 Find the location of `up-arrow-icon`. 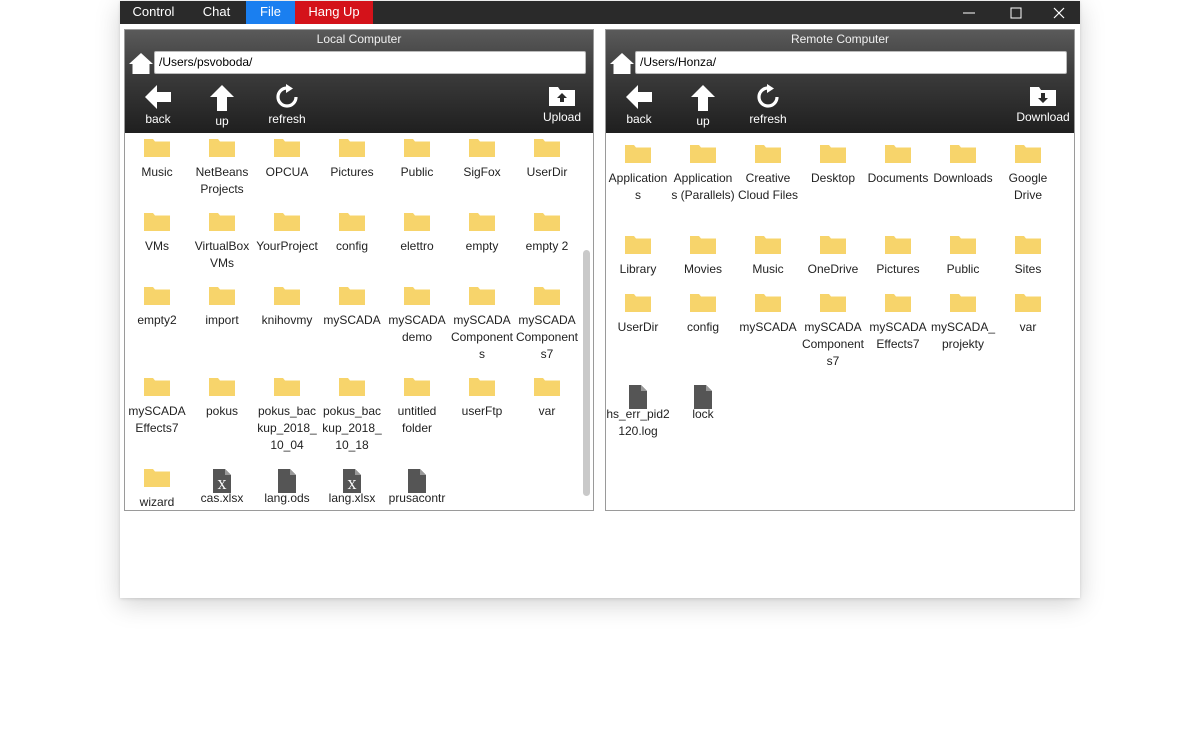

up-arrow-icon is located at coordinates (222, 98).